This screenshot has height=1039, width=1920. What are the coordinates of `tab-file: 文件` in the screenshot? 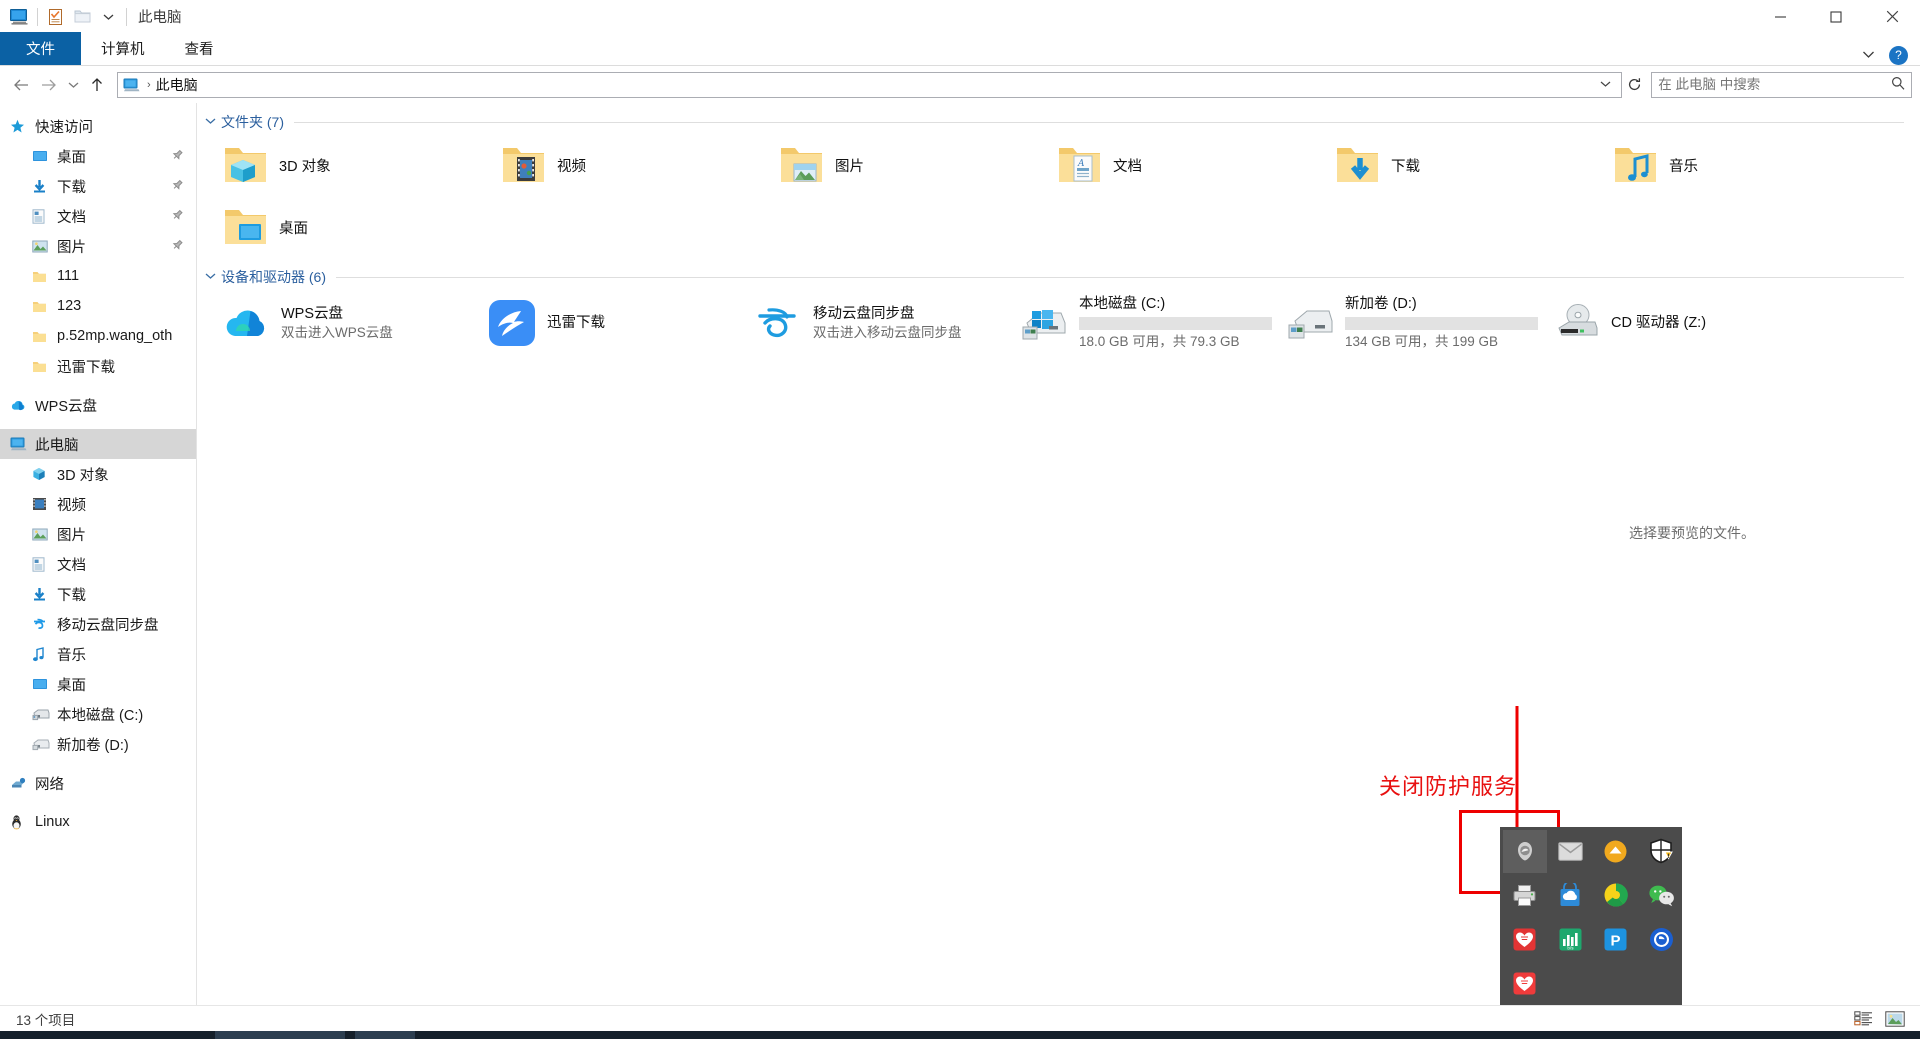 It's located at (40, 48).